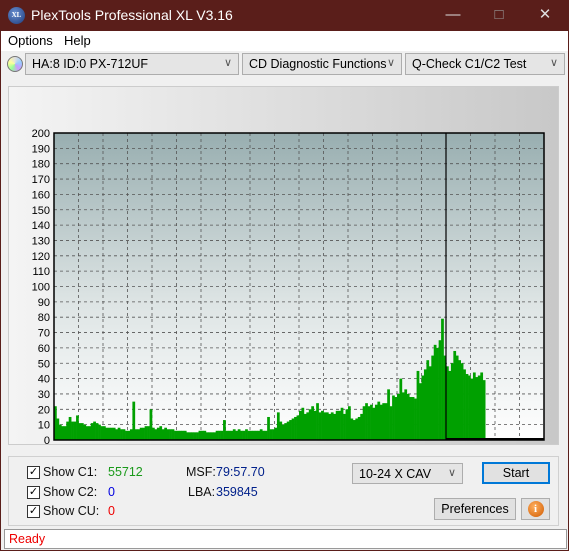 Image resolution: width=569 pixels, height=551 pixels. Describe the element at coordinates (453, 15) in the screenshot. I see `minimize-button: —` at that location.